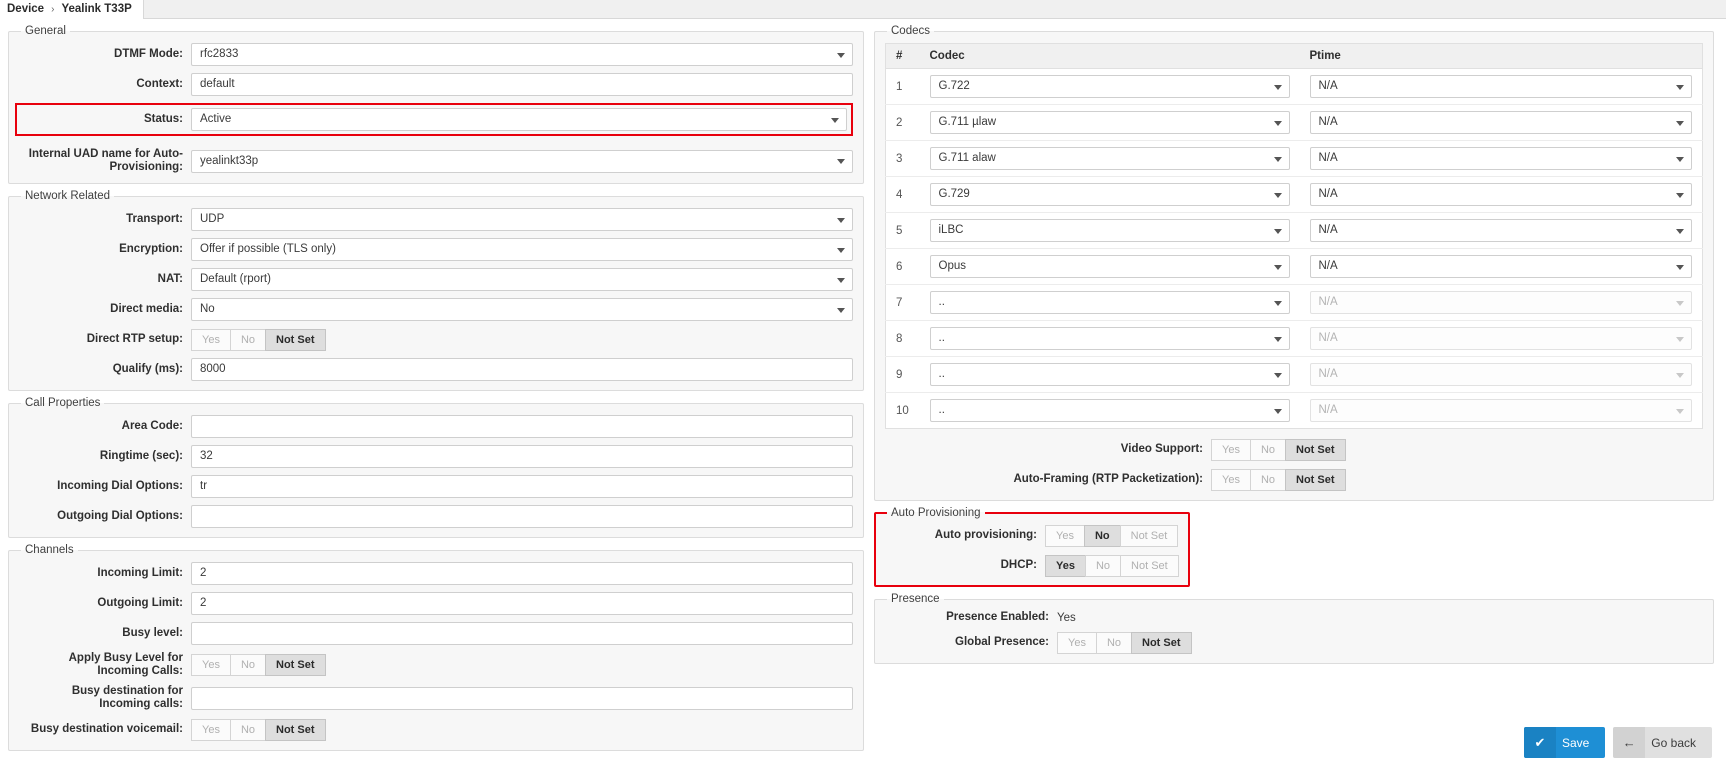 The image size is (1726, 772). What do you see at coordinates (522, 426) in the screenshot?
I see `area-code-input` at bounding box center [522, 426].